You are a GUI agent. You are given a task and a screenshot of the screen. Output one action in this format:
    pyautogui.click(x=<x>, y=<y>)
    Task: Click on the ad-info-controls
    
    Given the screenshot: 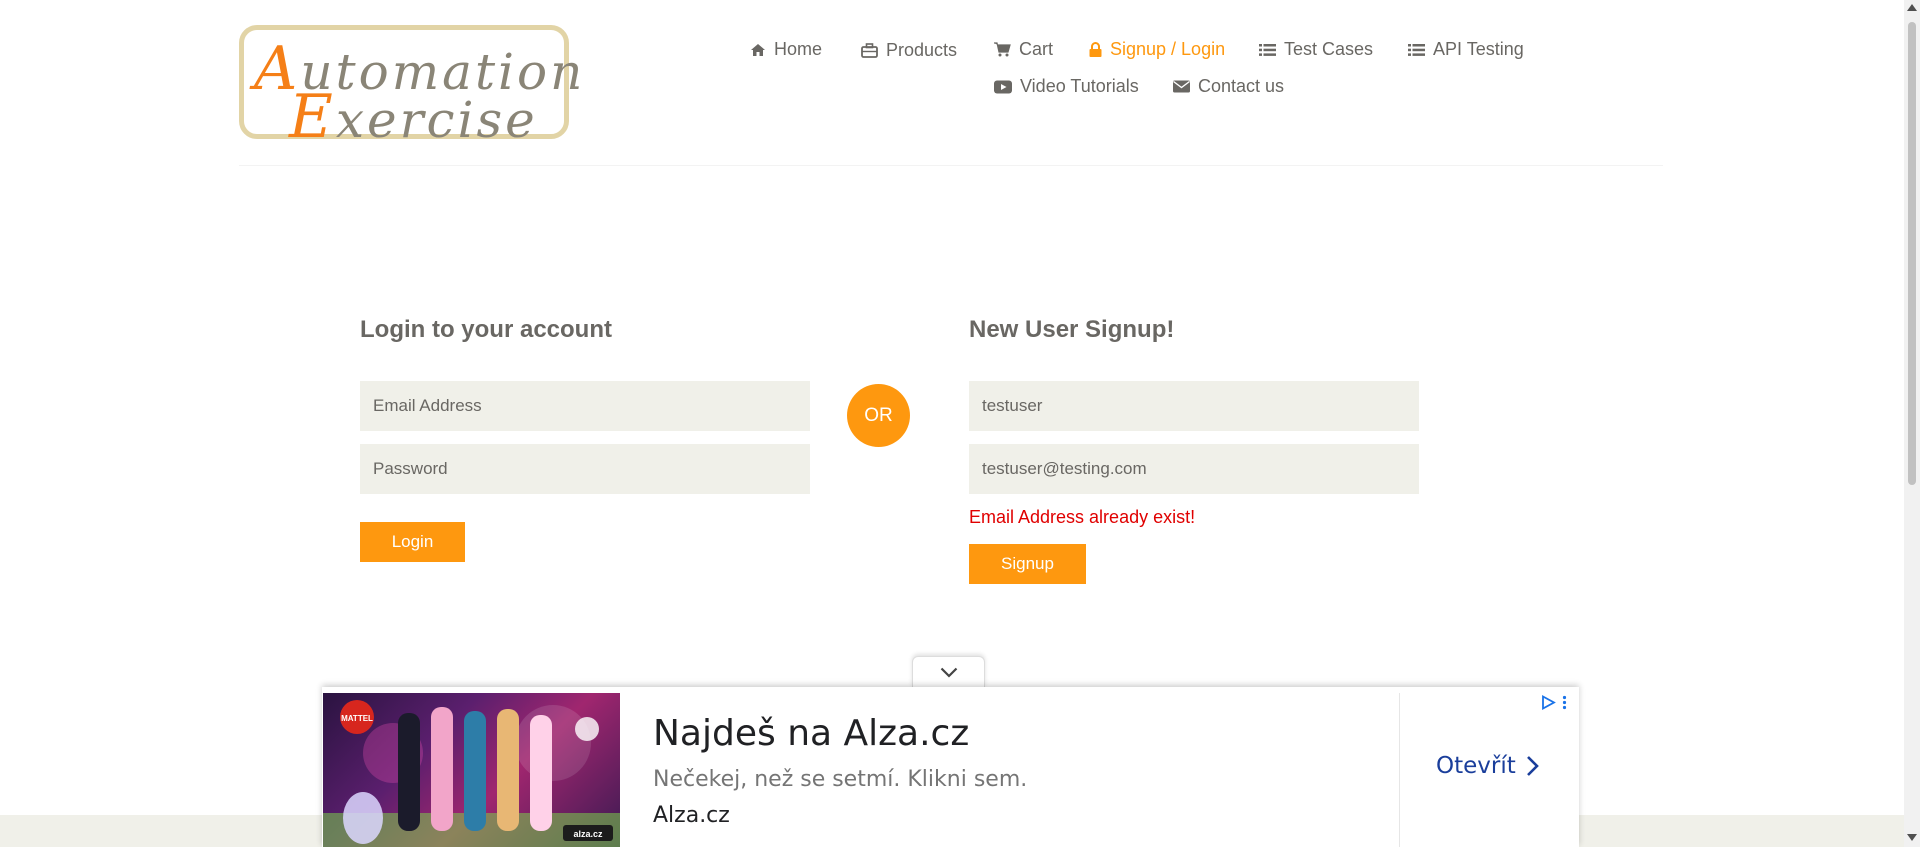 What is the action you would take?
    pyautogui.click(x=1554, y=702)
    